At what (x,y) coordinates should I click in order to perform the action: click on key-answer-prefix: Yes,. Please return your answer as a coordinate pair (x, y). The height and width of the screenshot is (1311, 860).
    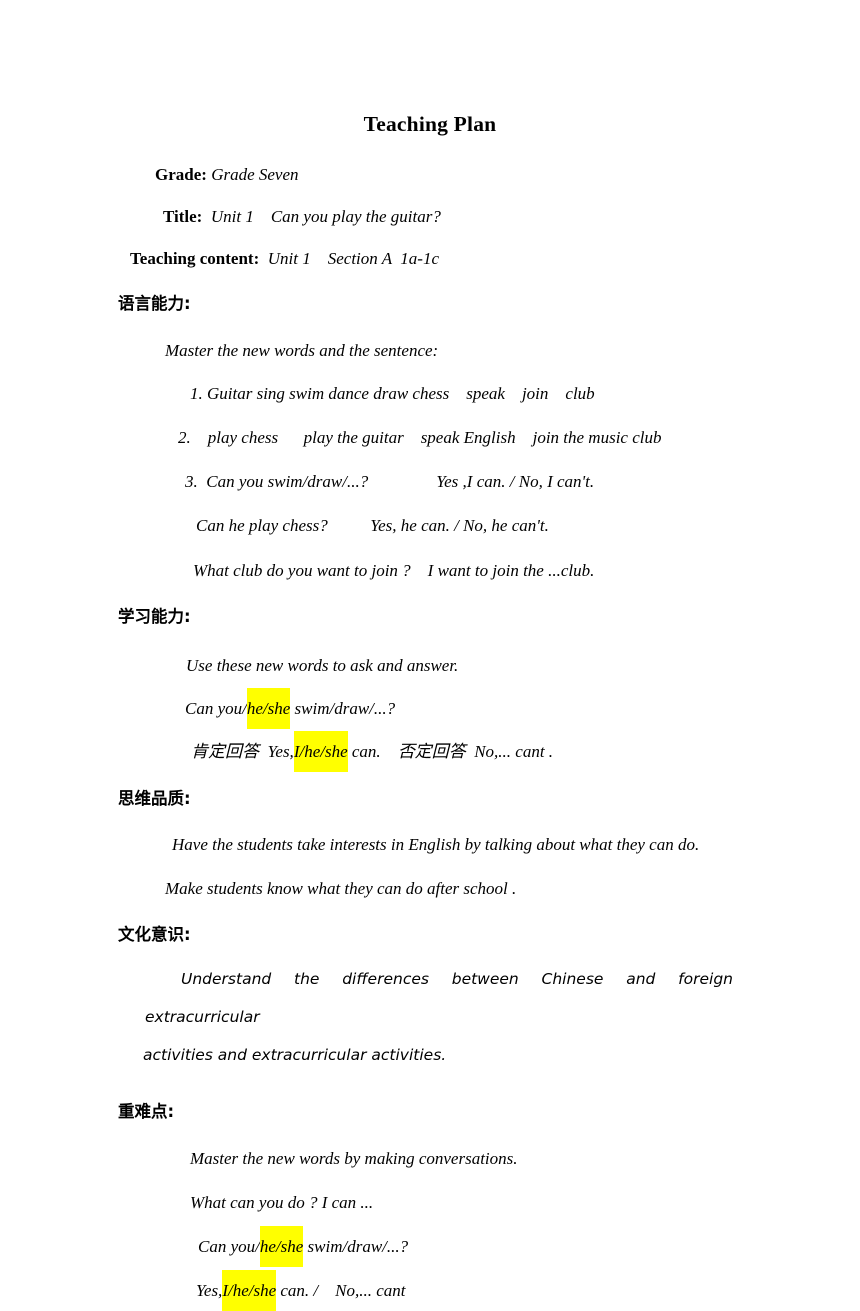
    Looking at the image, I should click on (209, 1290).